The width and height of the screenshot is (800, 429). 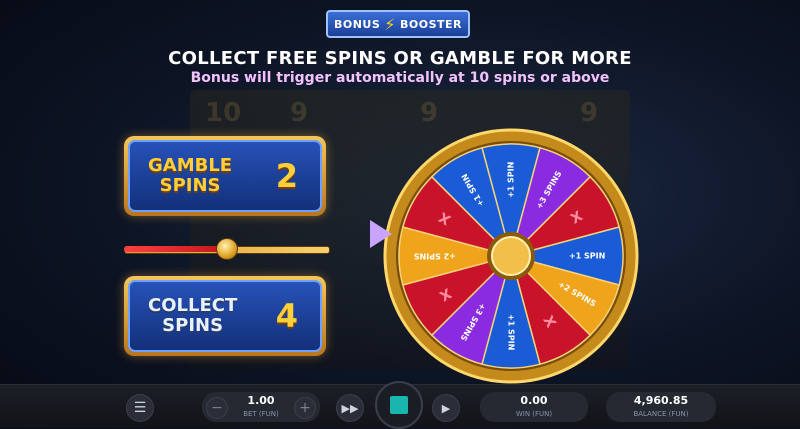 What do you see at coordinates (390, 24) in the screenshot?
I see `lightning-icon: ⚡` at bounding box center [390, 24].